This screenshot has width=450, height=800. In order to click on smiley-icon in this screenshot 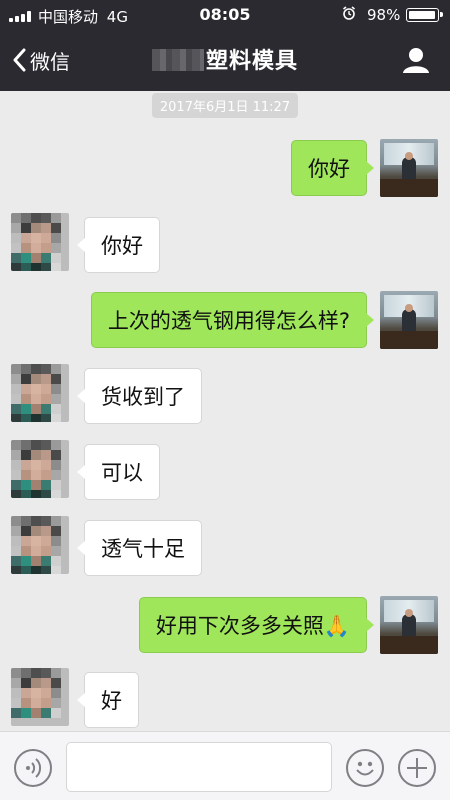, I will do `click(365, 768)`.